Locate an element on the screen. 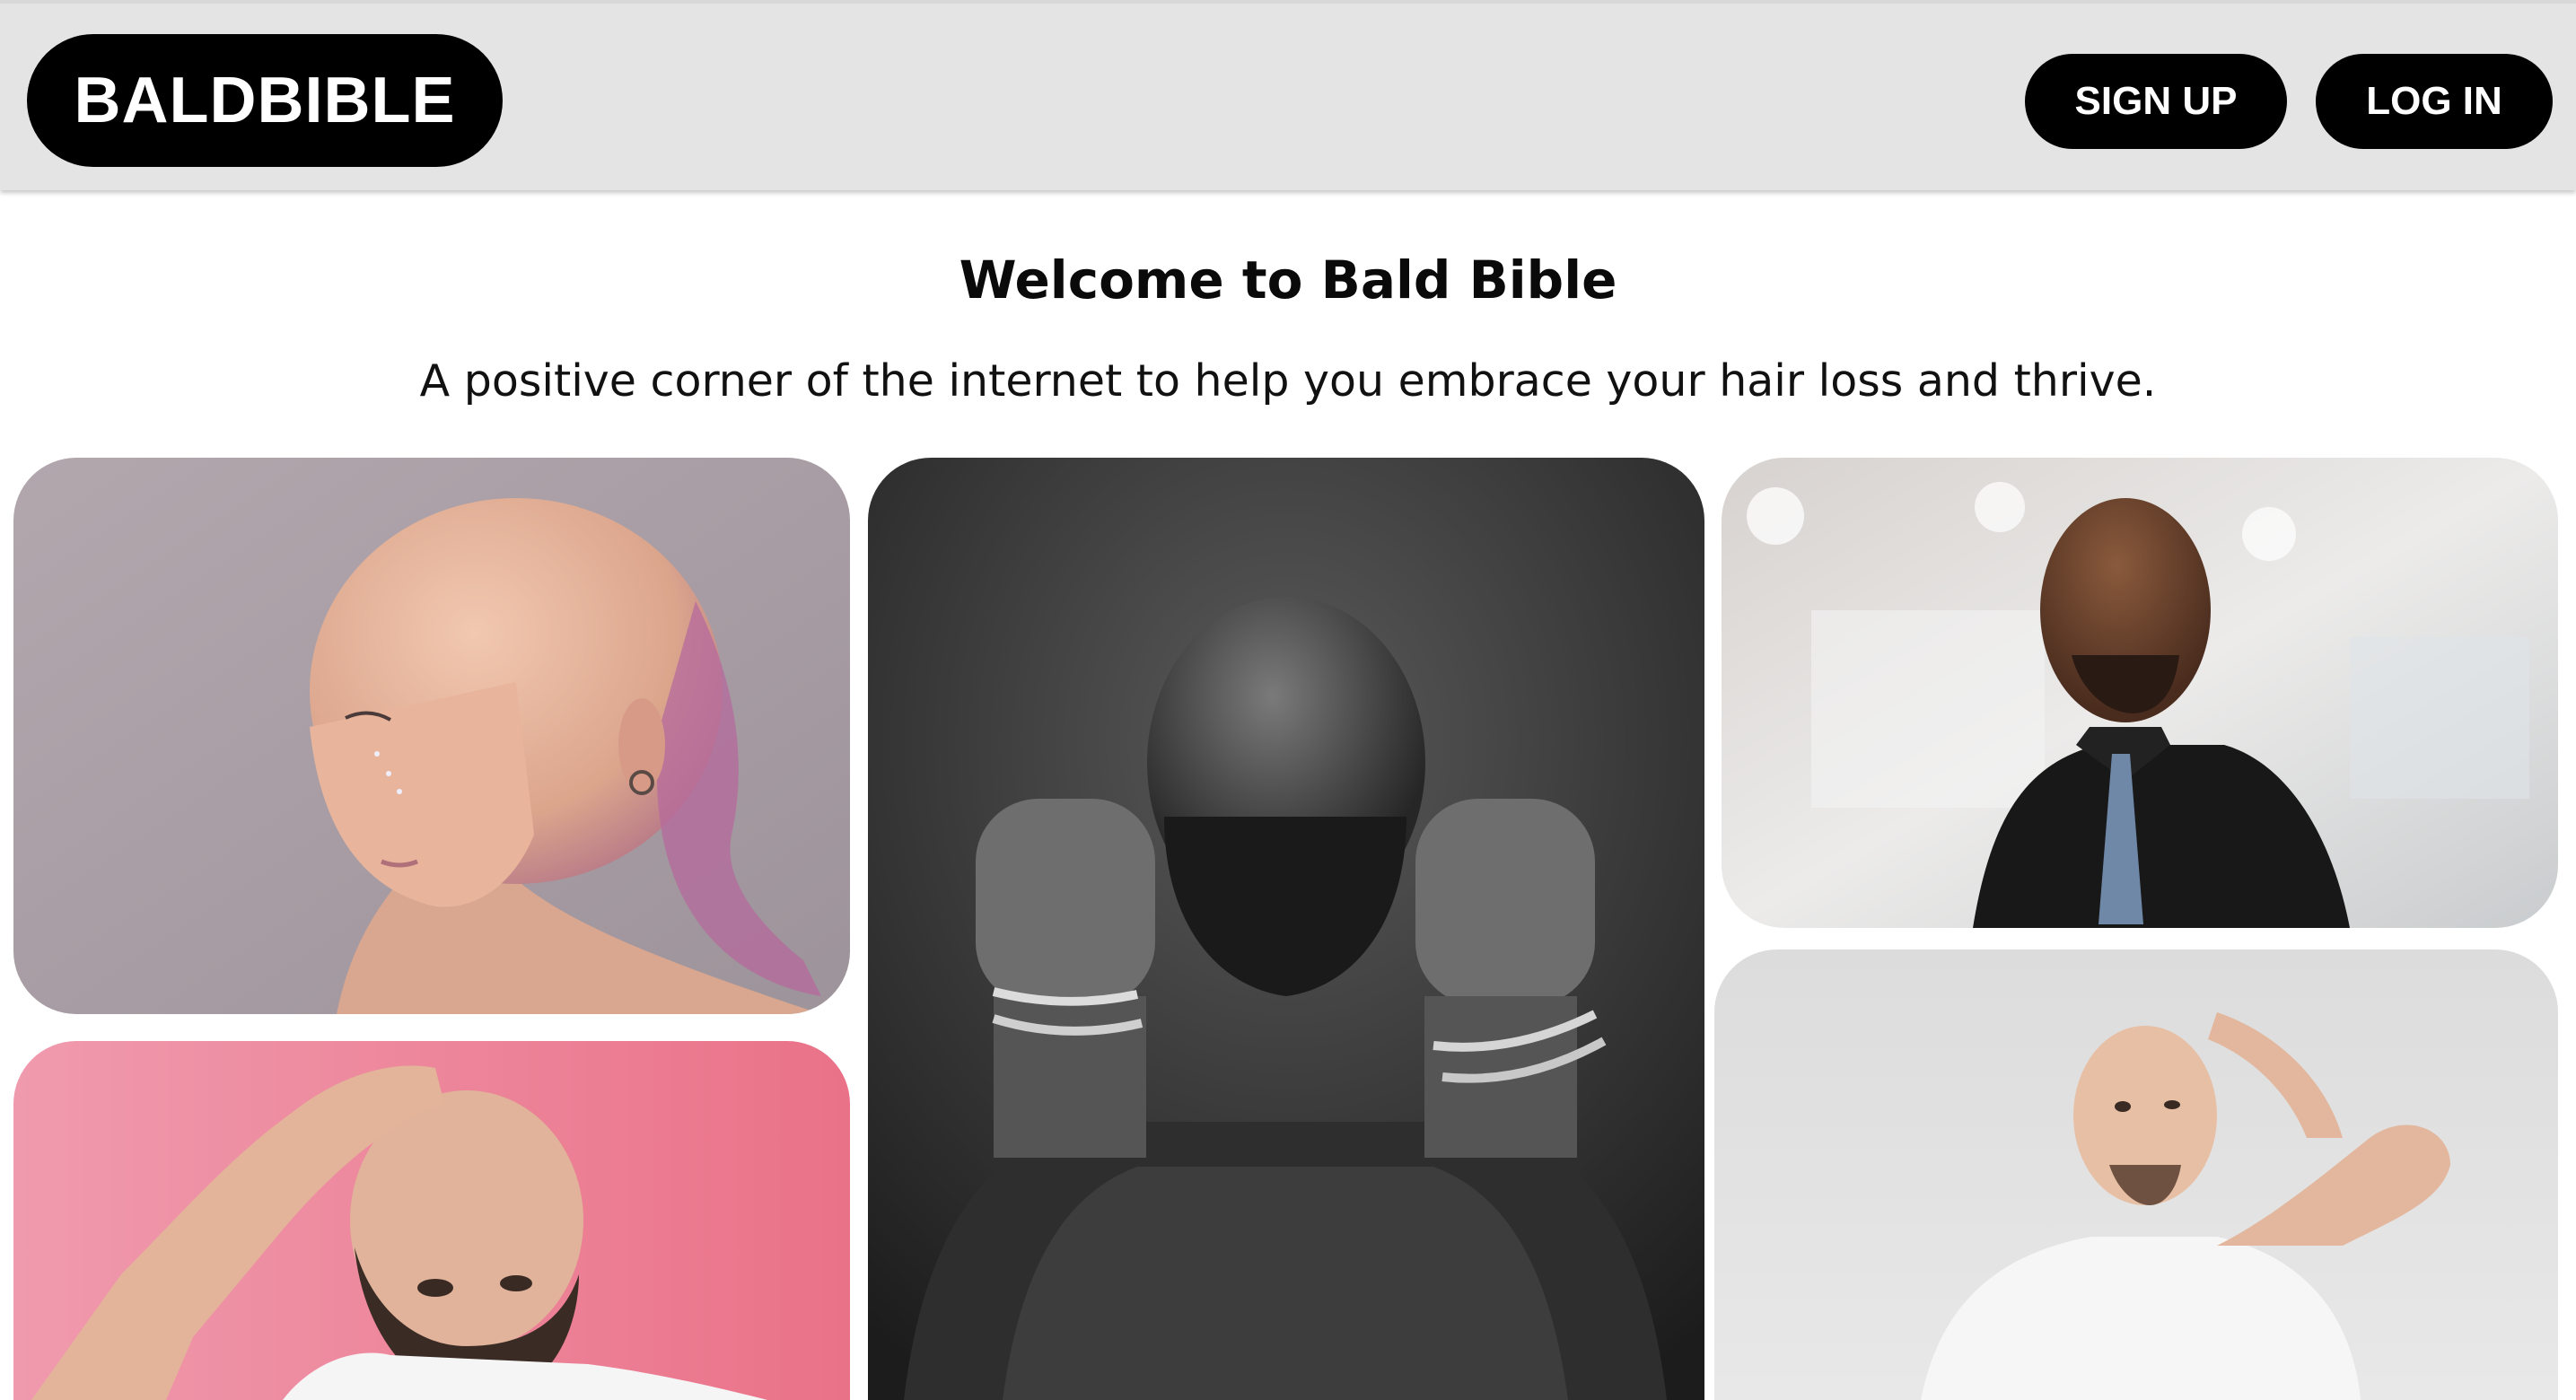 The height and width of the screenshot is (1400, 2576). gallery-photo-man-scratching-head is located at coordinates (2136, 1175).